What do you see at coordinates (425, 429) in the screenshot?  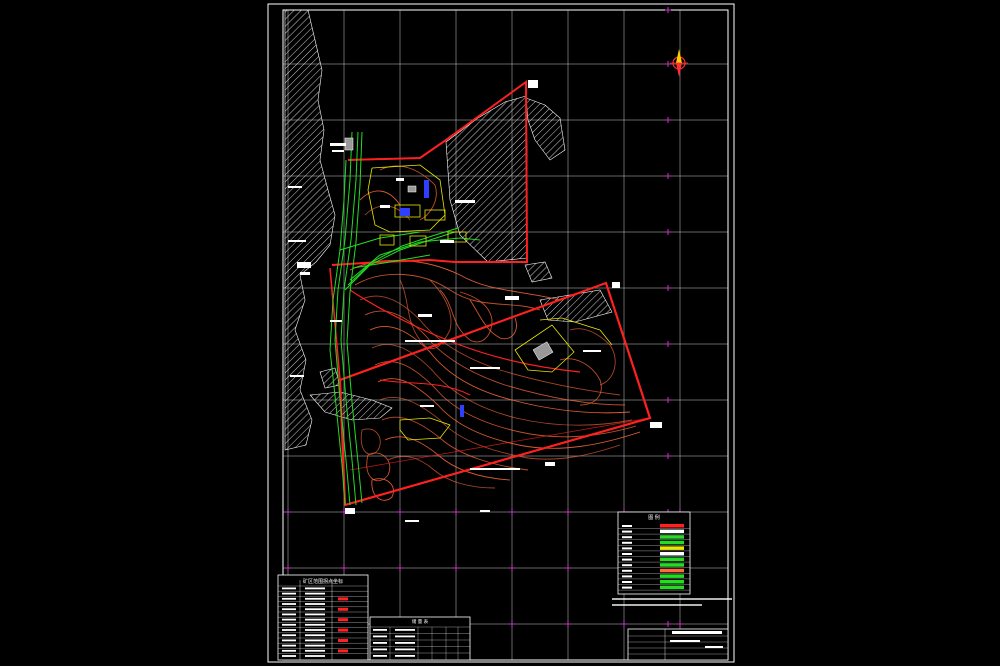 I see `yellow-pond` at bounding box center [425, 429].